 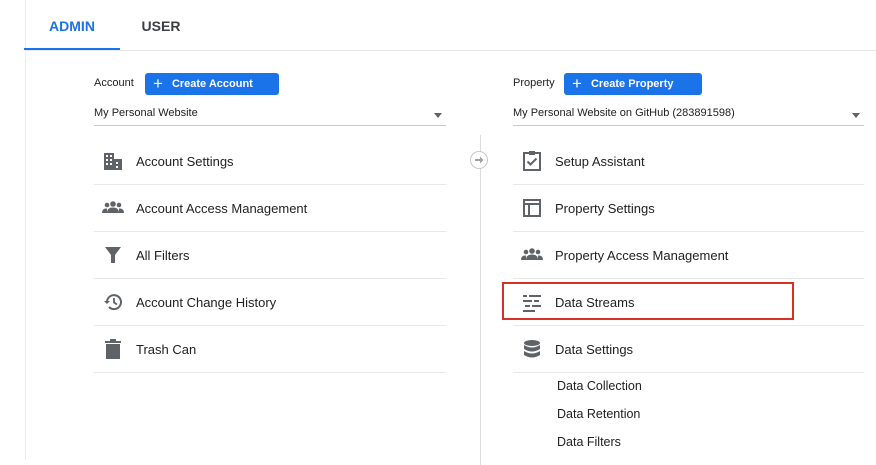 I want to click on building-icon, so click(x=113, y=161).